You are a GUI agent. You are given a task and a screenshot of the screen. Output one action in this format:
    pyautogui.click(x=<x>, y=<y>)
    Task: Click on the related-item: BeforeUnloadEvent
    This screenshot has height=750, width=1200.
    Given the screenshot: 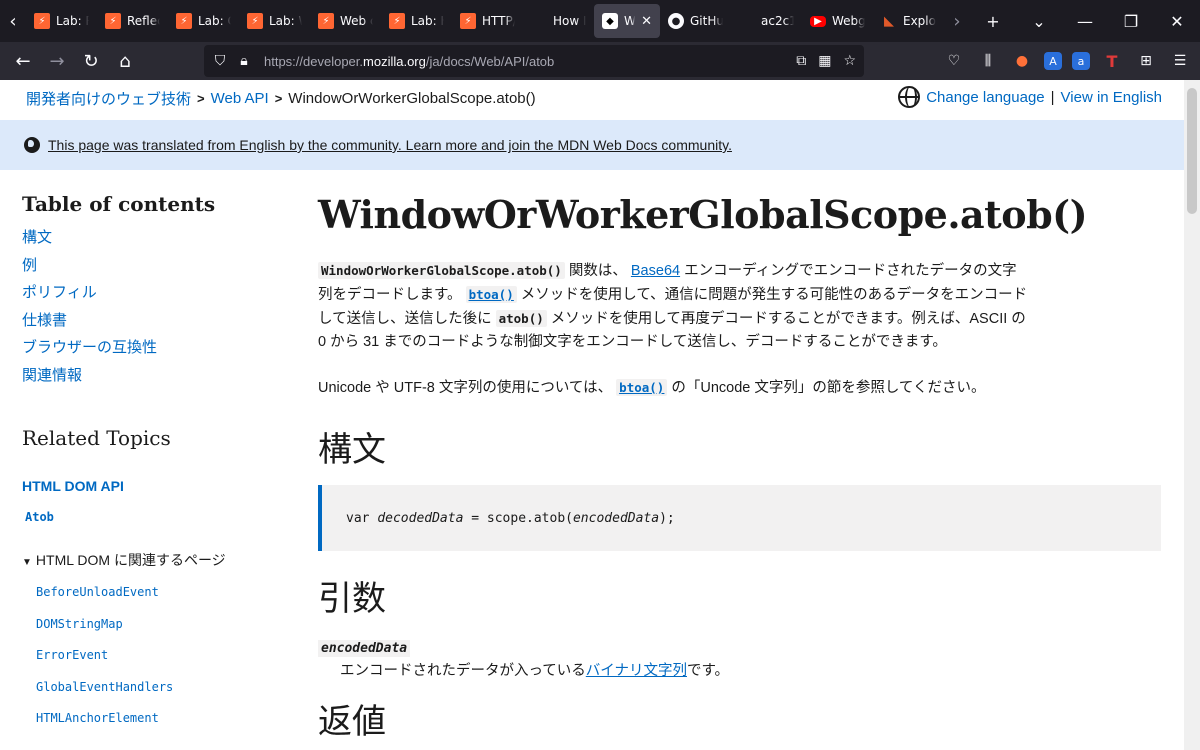 What is the action you would take?
    pyautogui.click(x=154, y=600)
    